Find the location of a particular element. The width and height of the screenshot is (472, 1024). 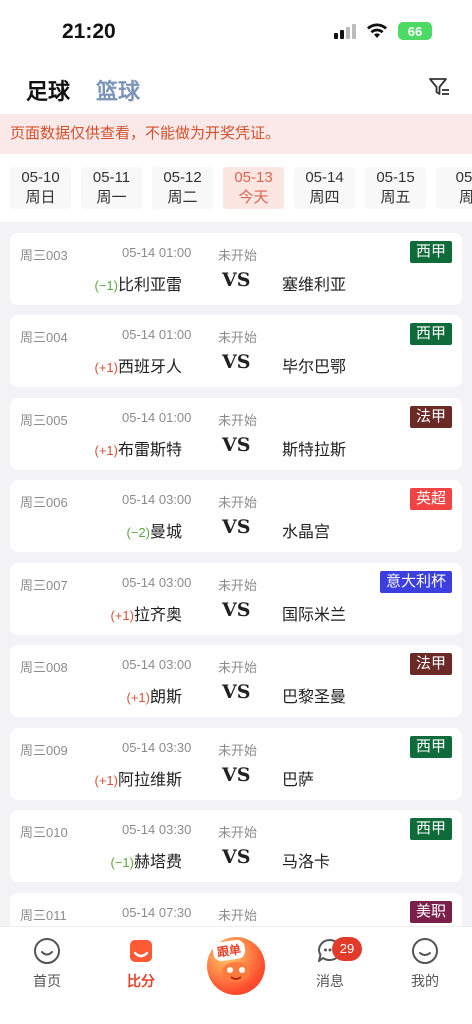

away-team: 巴萨 is located at coordinates (298, 780).